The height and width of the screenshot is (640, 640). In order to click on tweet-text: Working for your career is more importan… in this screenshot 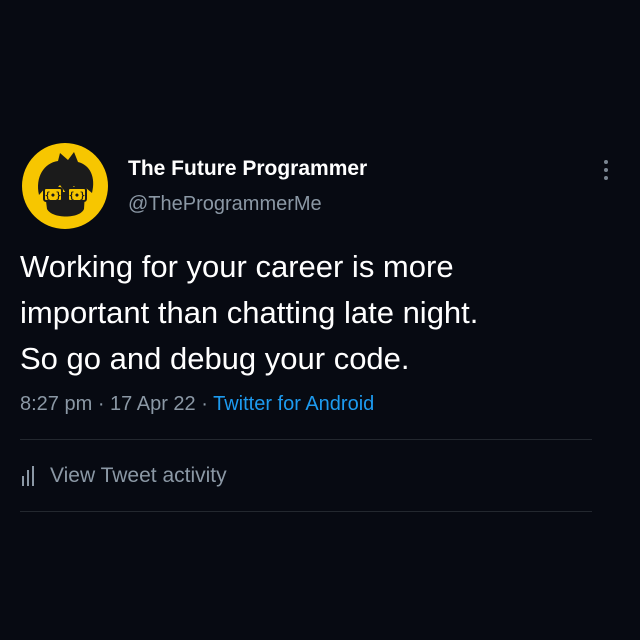, I will do `click(249, 312)`.